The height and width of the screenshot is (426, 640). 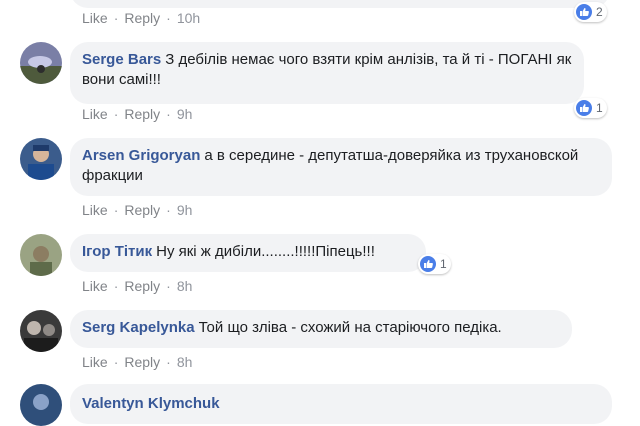 I want to click on comment-author: Valentyn Klymchuk, so click(x=151, y=403).